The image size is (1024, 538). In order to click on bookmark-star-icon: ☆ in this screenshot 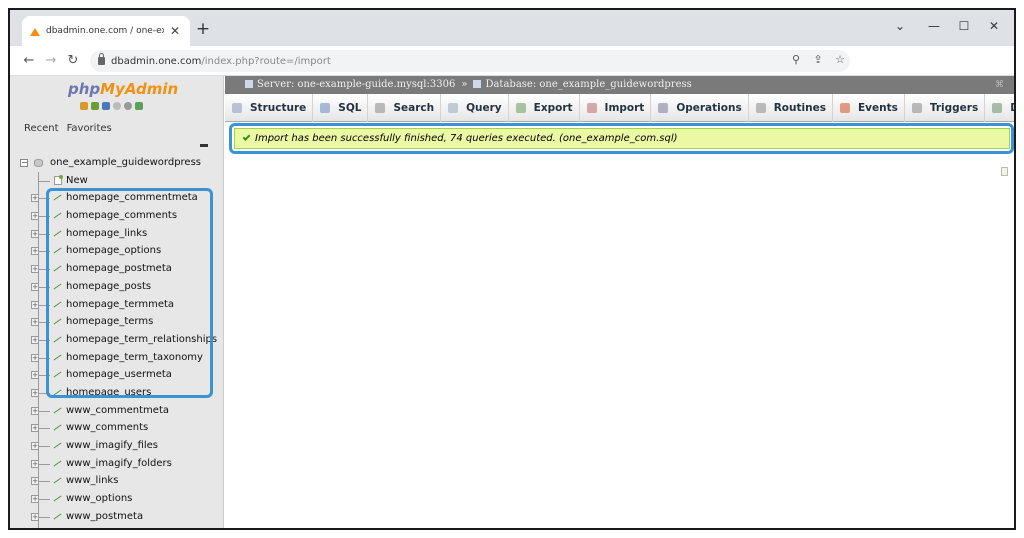, I will do `click(840, 60)`.